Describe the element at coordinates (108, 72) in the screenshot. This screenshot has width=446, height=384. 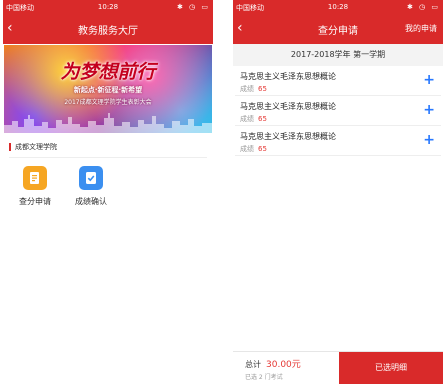
I see `banner-slogan: 为梦想前行` at that location.